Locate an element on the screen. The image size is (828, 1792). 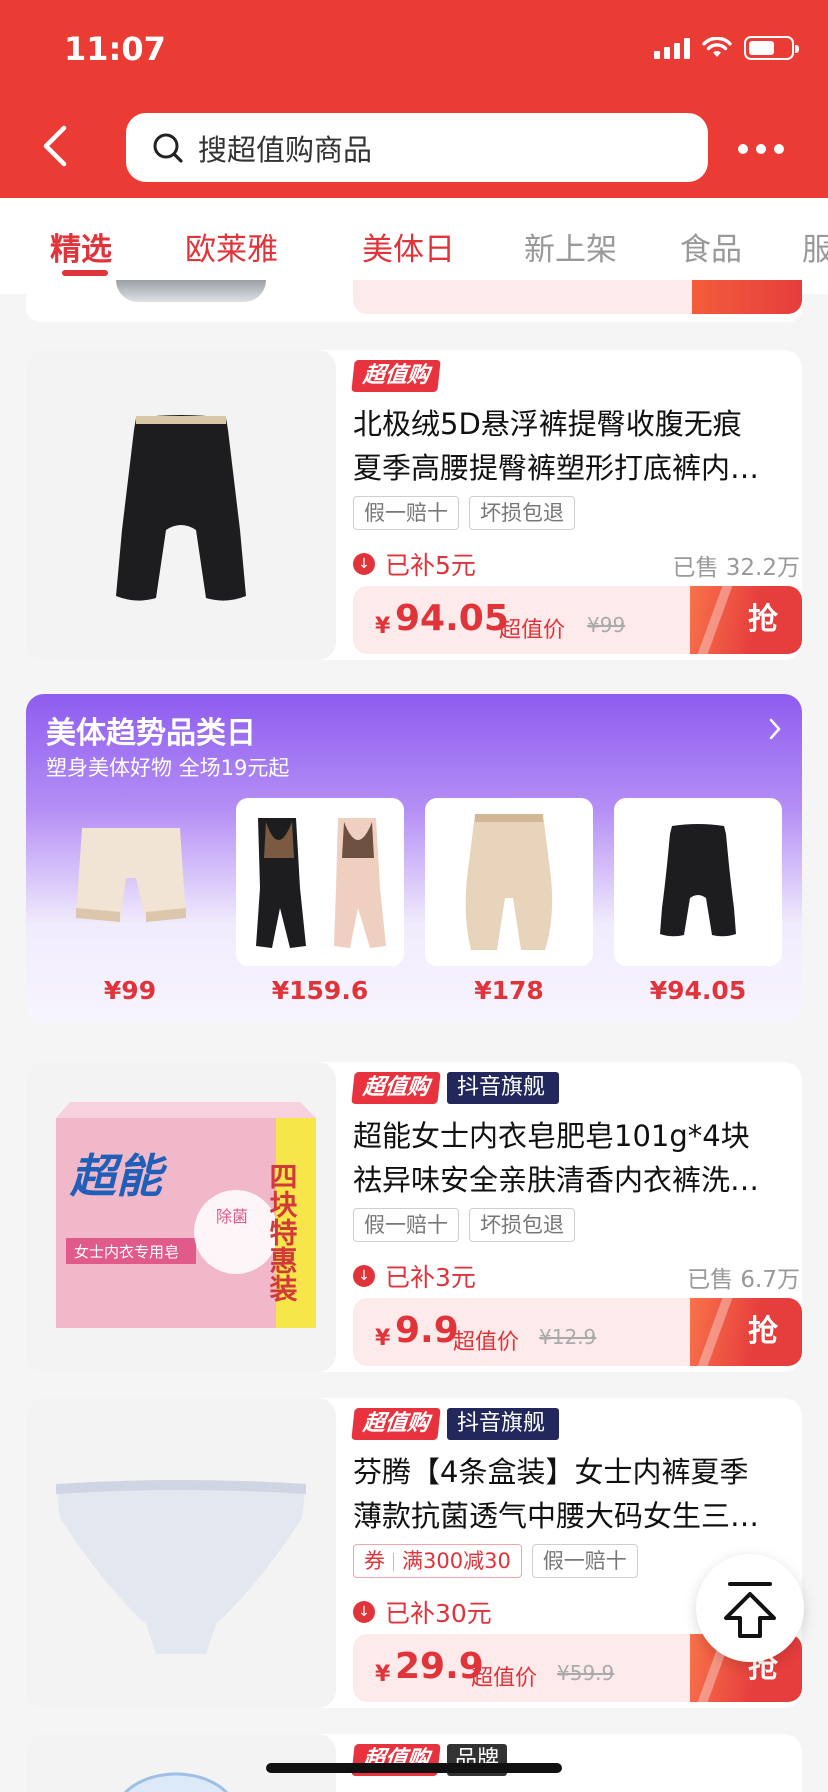
back-arrow-icon is located at coordinates (58, 146).